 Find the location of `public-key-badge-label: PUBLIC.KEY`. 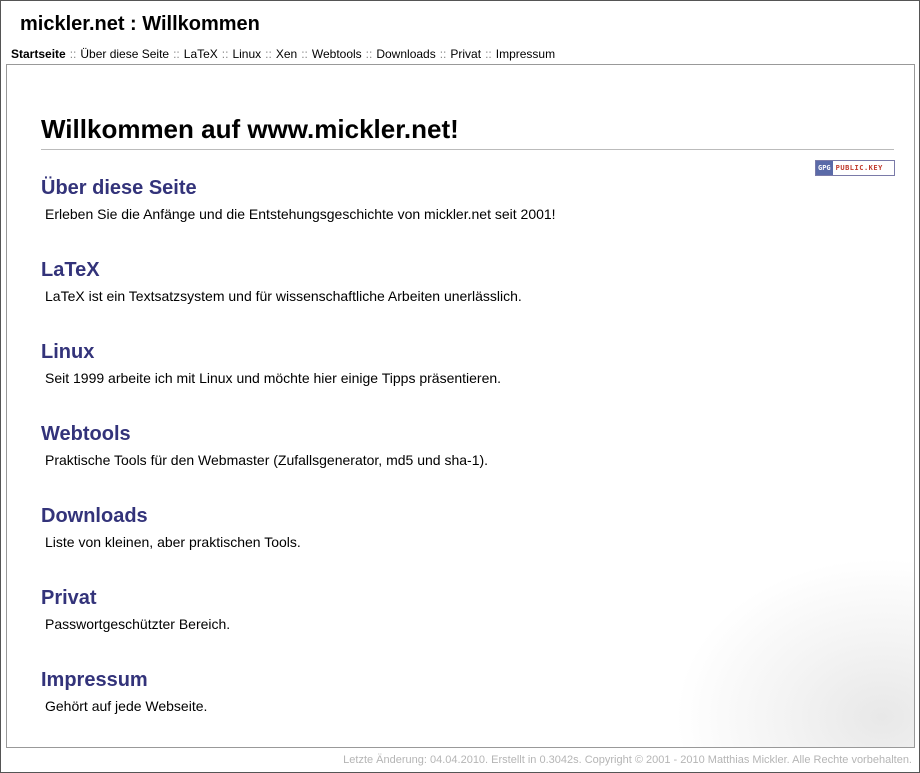

public-key-badge-label: PUBLIC.KEY is located at coordinates (859, 168).